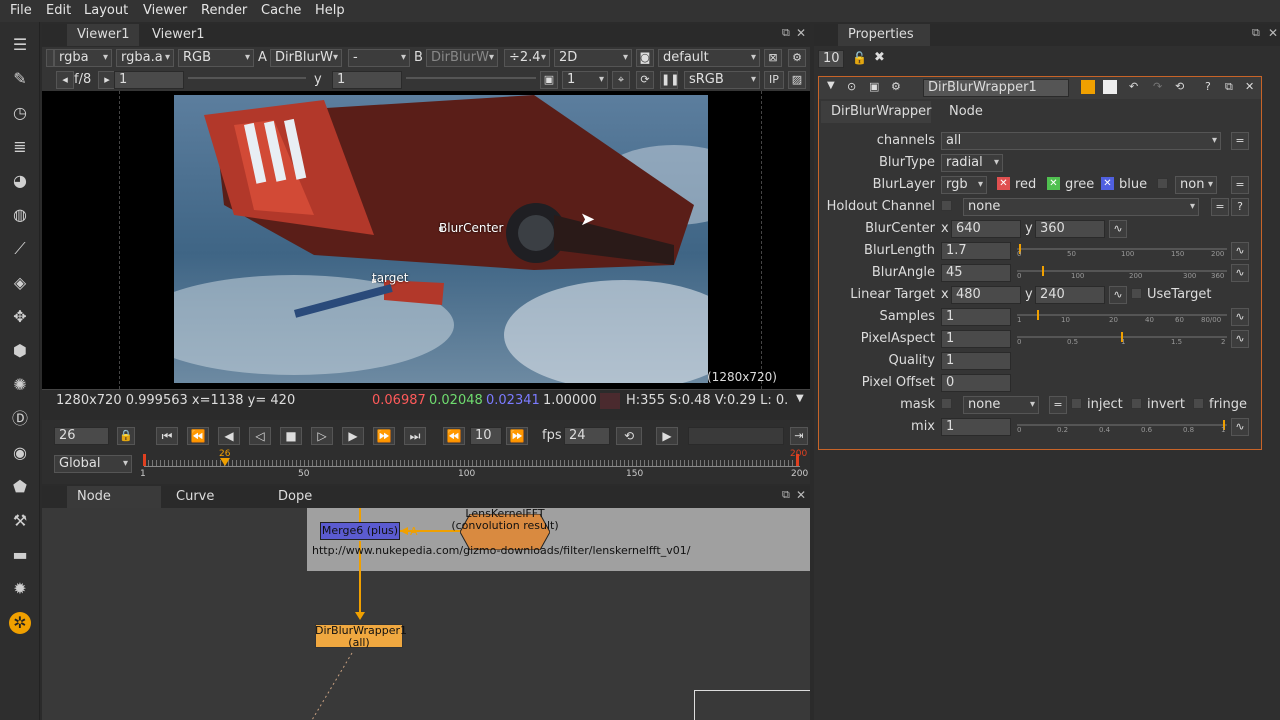 The image size is (1280, 720). I want to click on lock-panels-icon: 🔓, so click(859, 58).